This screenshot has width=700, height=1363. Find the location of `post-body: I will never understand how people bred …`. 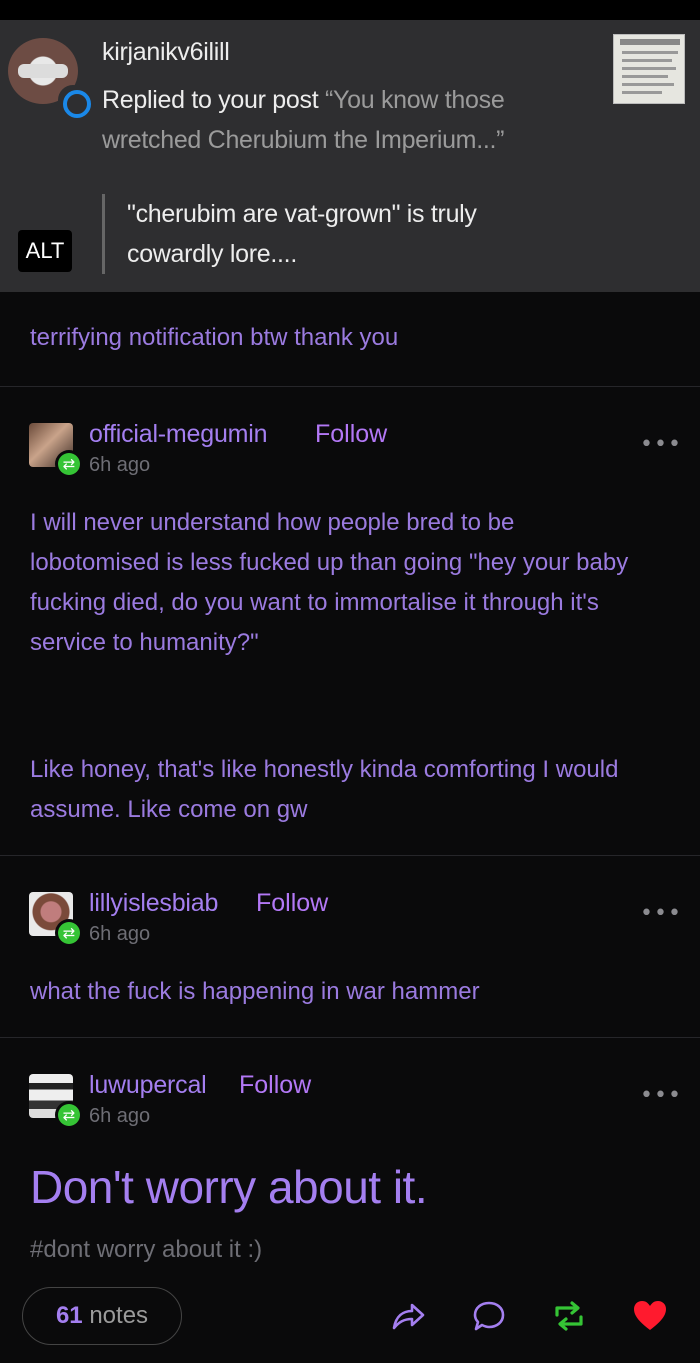

post-body: I will never understand how people bred … is located at coordinates (329, 582).